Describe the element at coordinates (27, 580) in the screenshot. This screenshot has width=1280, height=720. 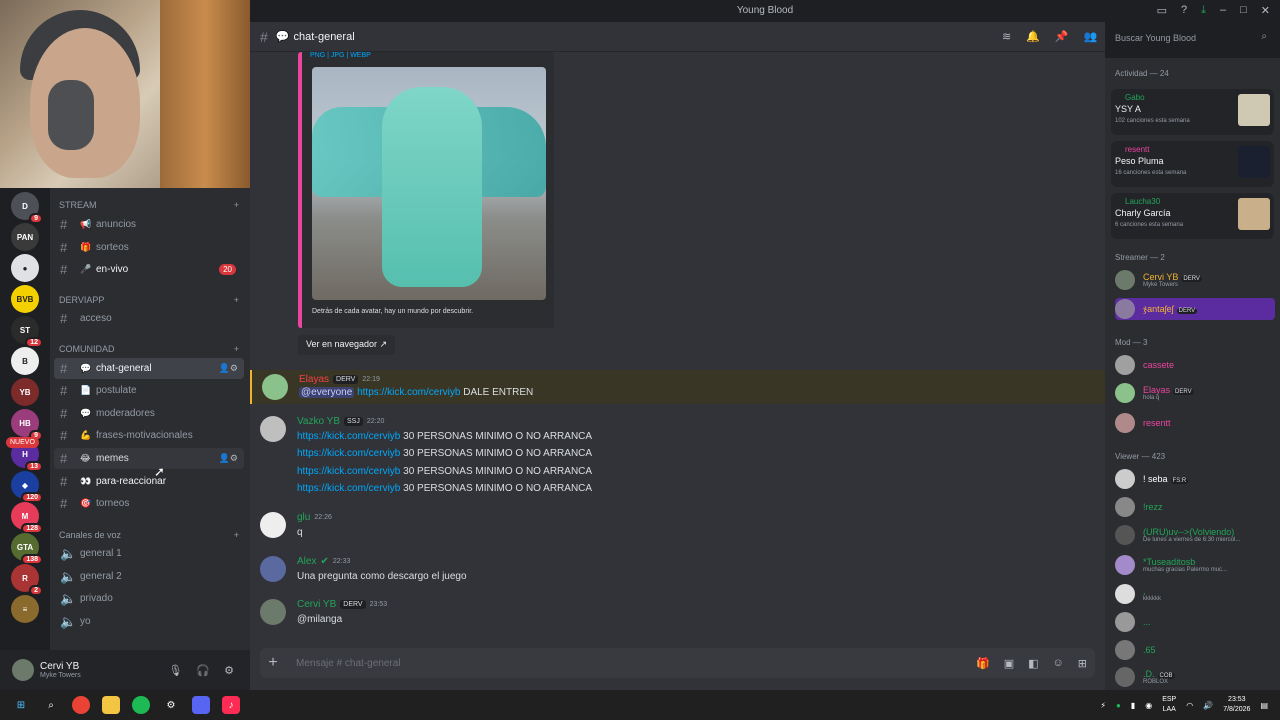
I see `server-icon: R2` at that location.